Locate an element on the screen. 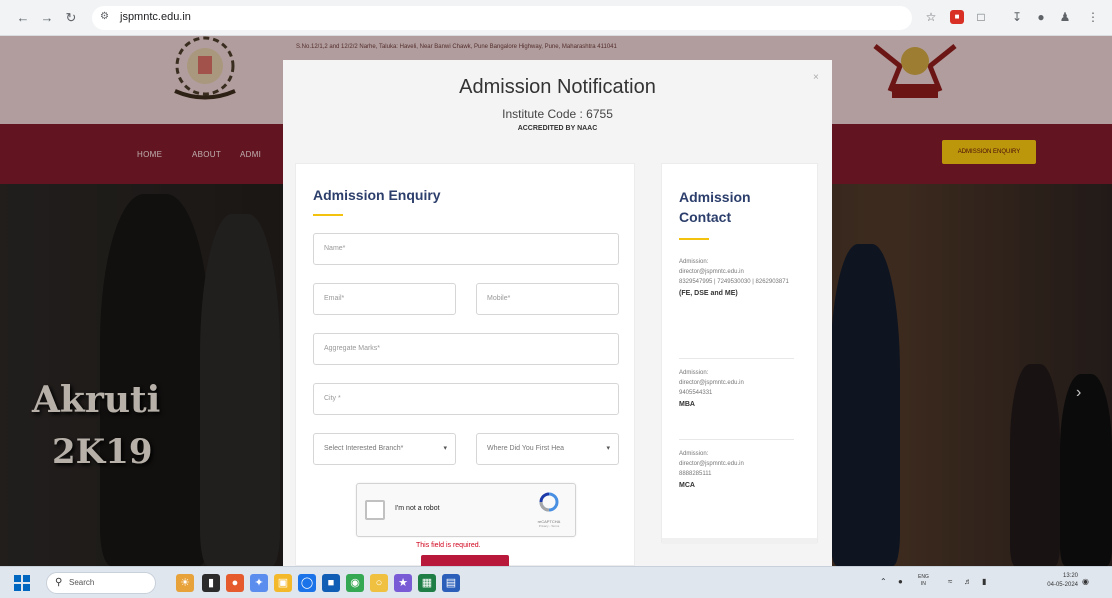 Image resolution: width=1112 pixels, height=598 pixels. wifi-icon: ≈ is located at coordinates (950, 581).